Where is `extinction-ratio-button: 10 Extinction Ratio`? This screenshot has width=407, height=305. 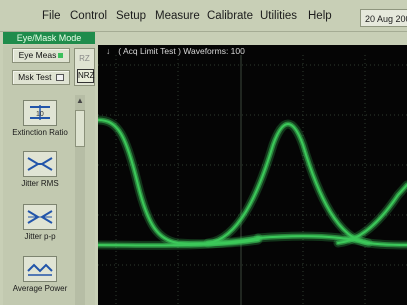
extinction-ratio-button: 10 Extinction Ratio is located at coordinates (40, 118).